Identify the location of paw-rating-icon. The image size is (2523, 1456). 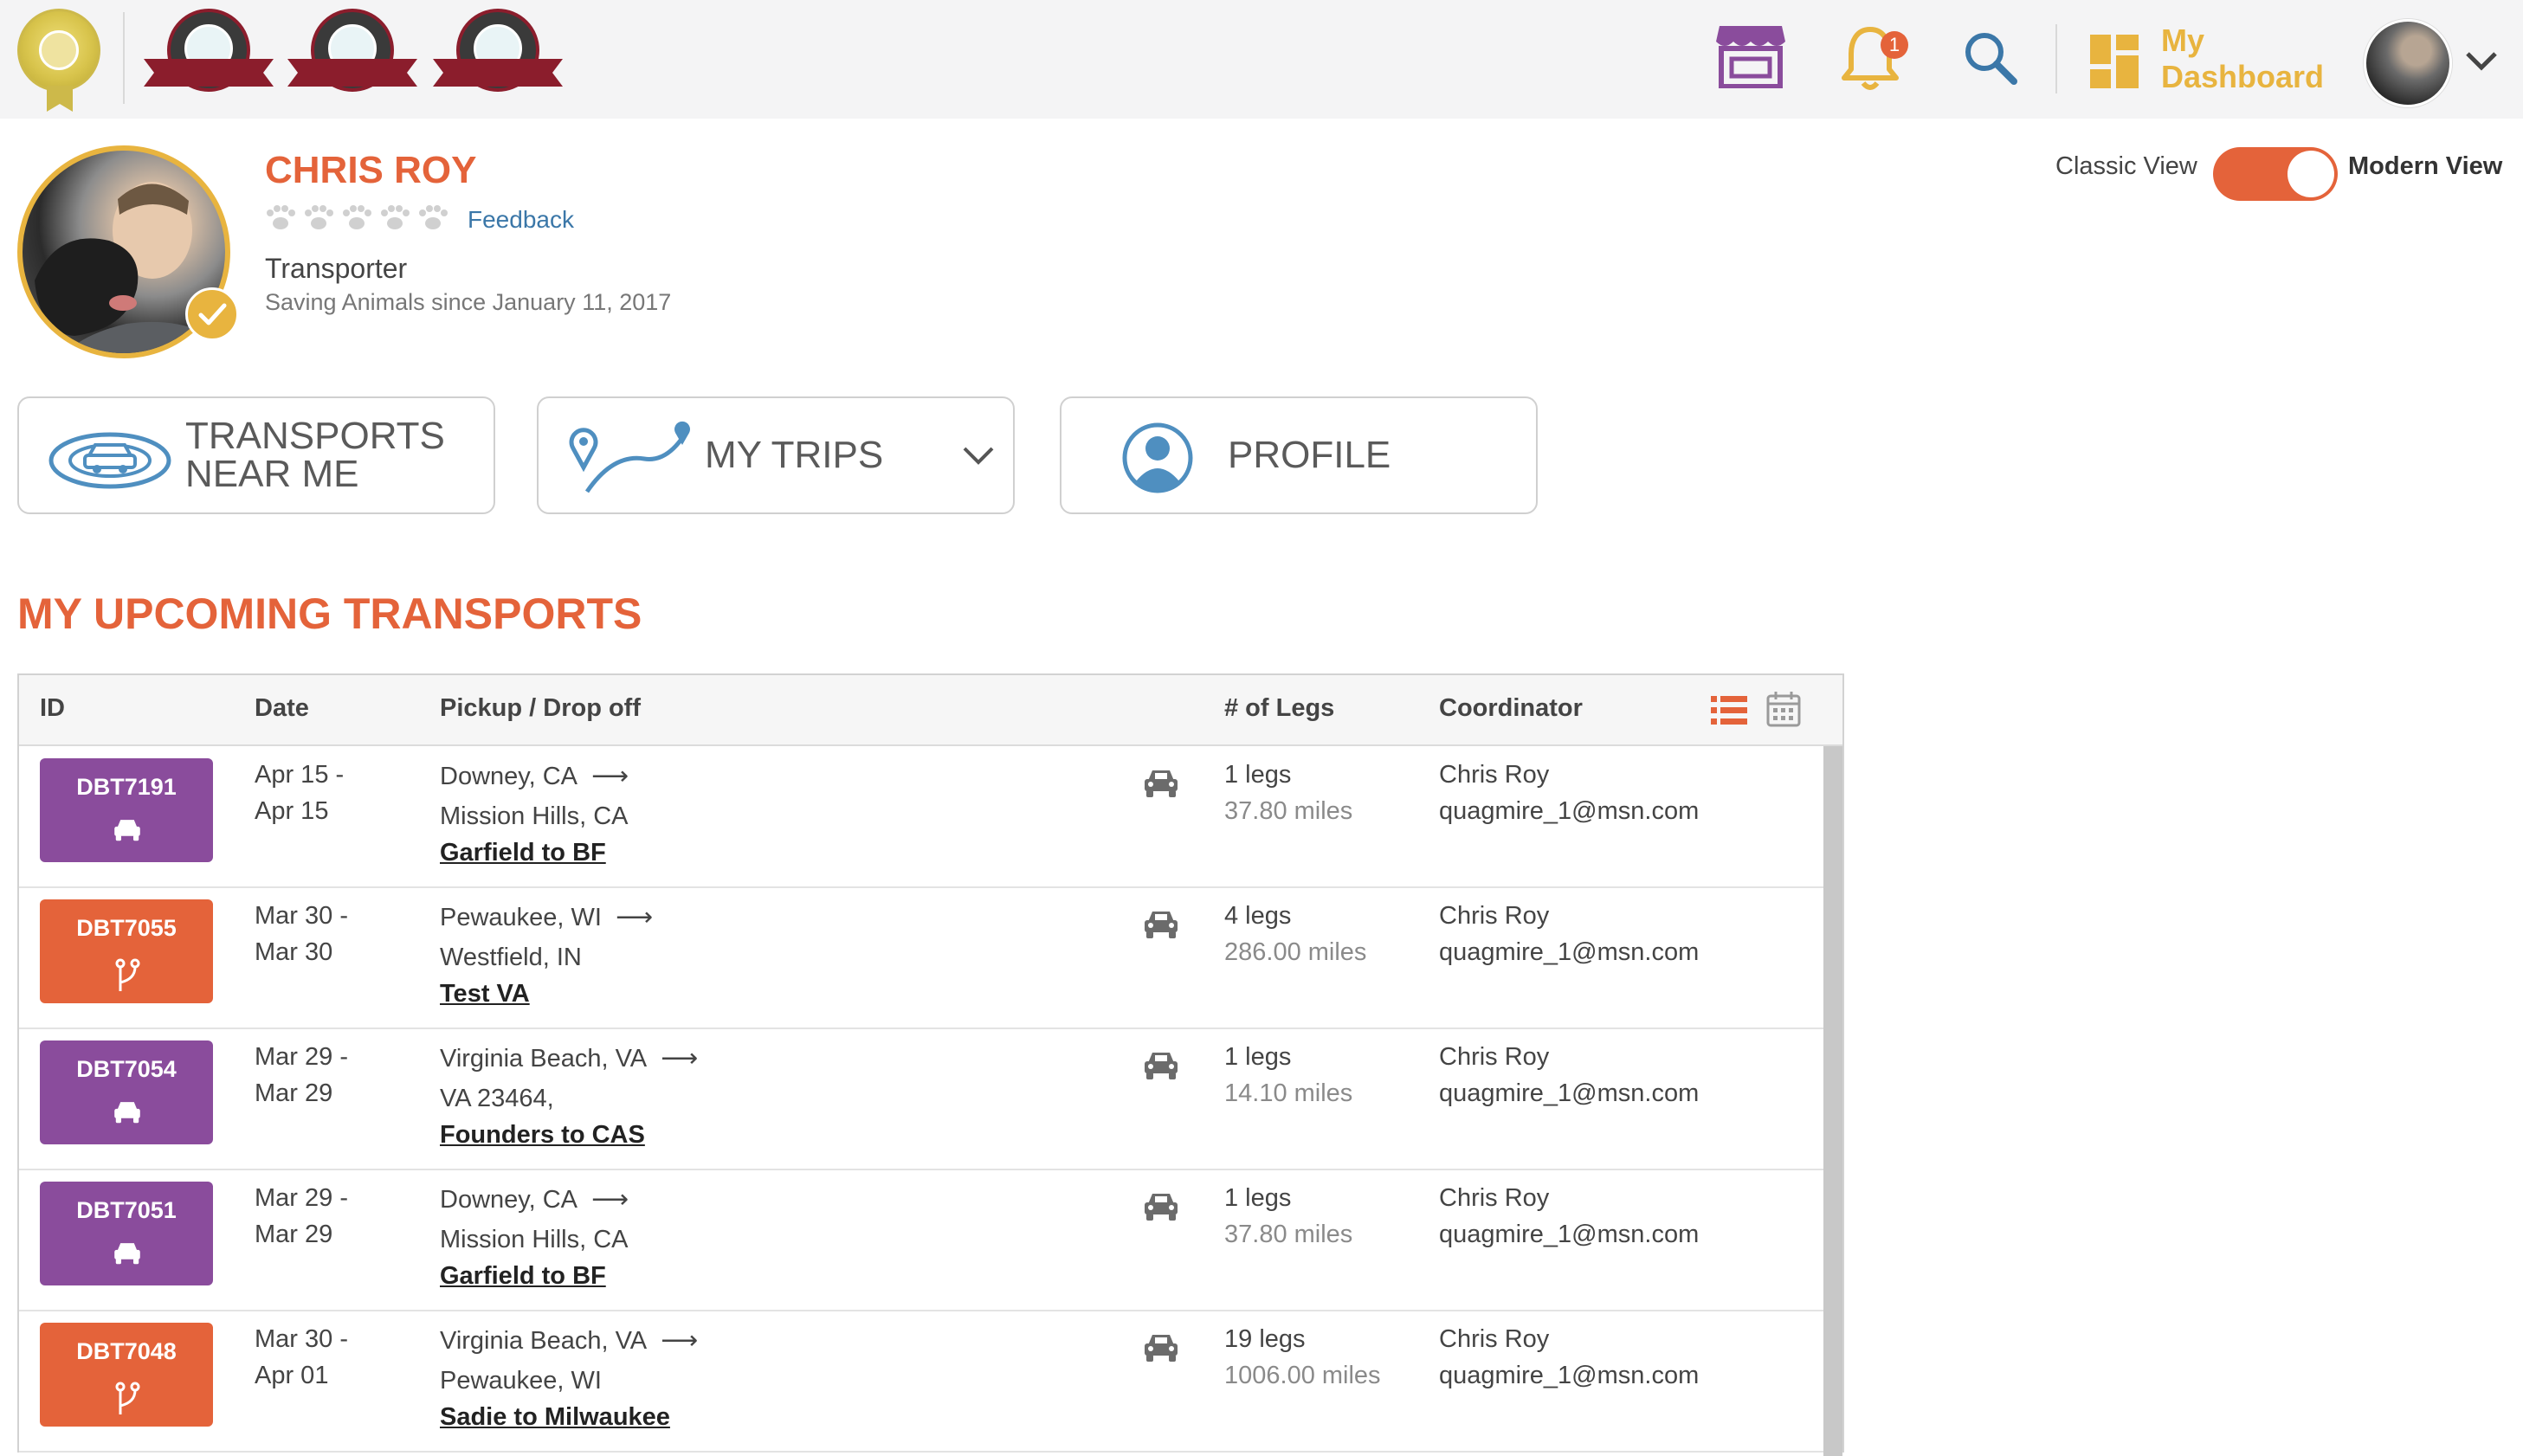
(357, 217).